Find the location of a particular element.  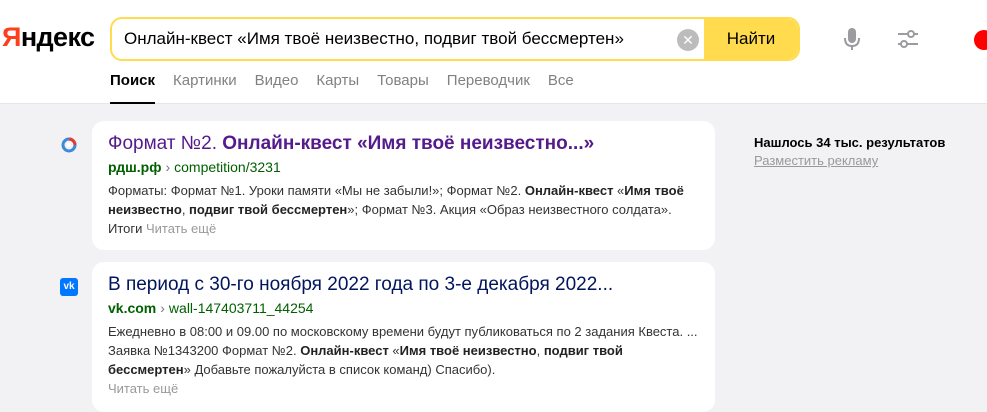

logo-letter-ya: Я is located at coordinates (11, 37).